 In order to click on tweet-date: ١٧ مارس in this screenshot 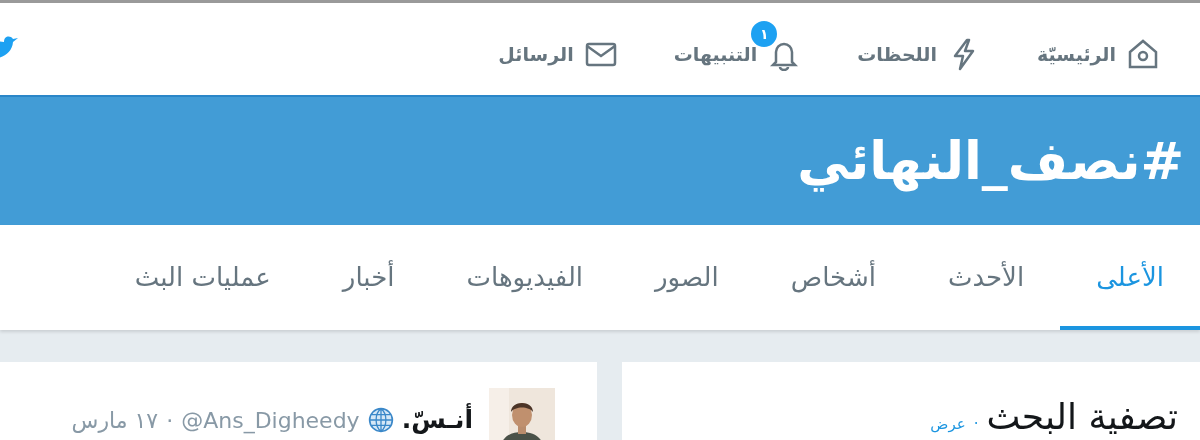, I will do `click(115, 420)`.